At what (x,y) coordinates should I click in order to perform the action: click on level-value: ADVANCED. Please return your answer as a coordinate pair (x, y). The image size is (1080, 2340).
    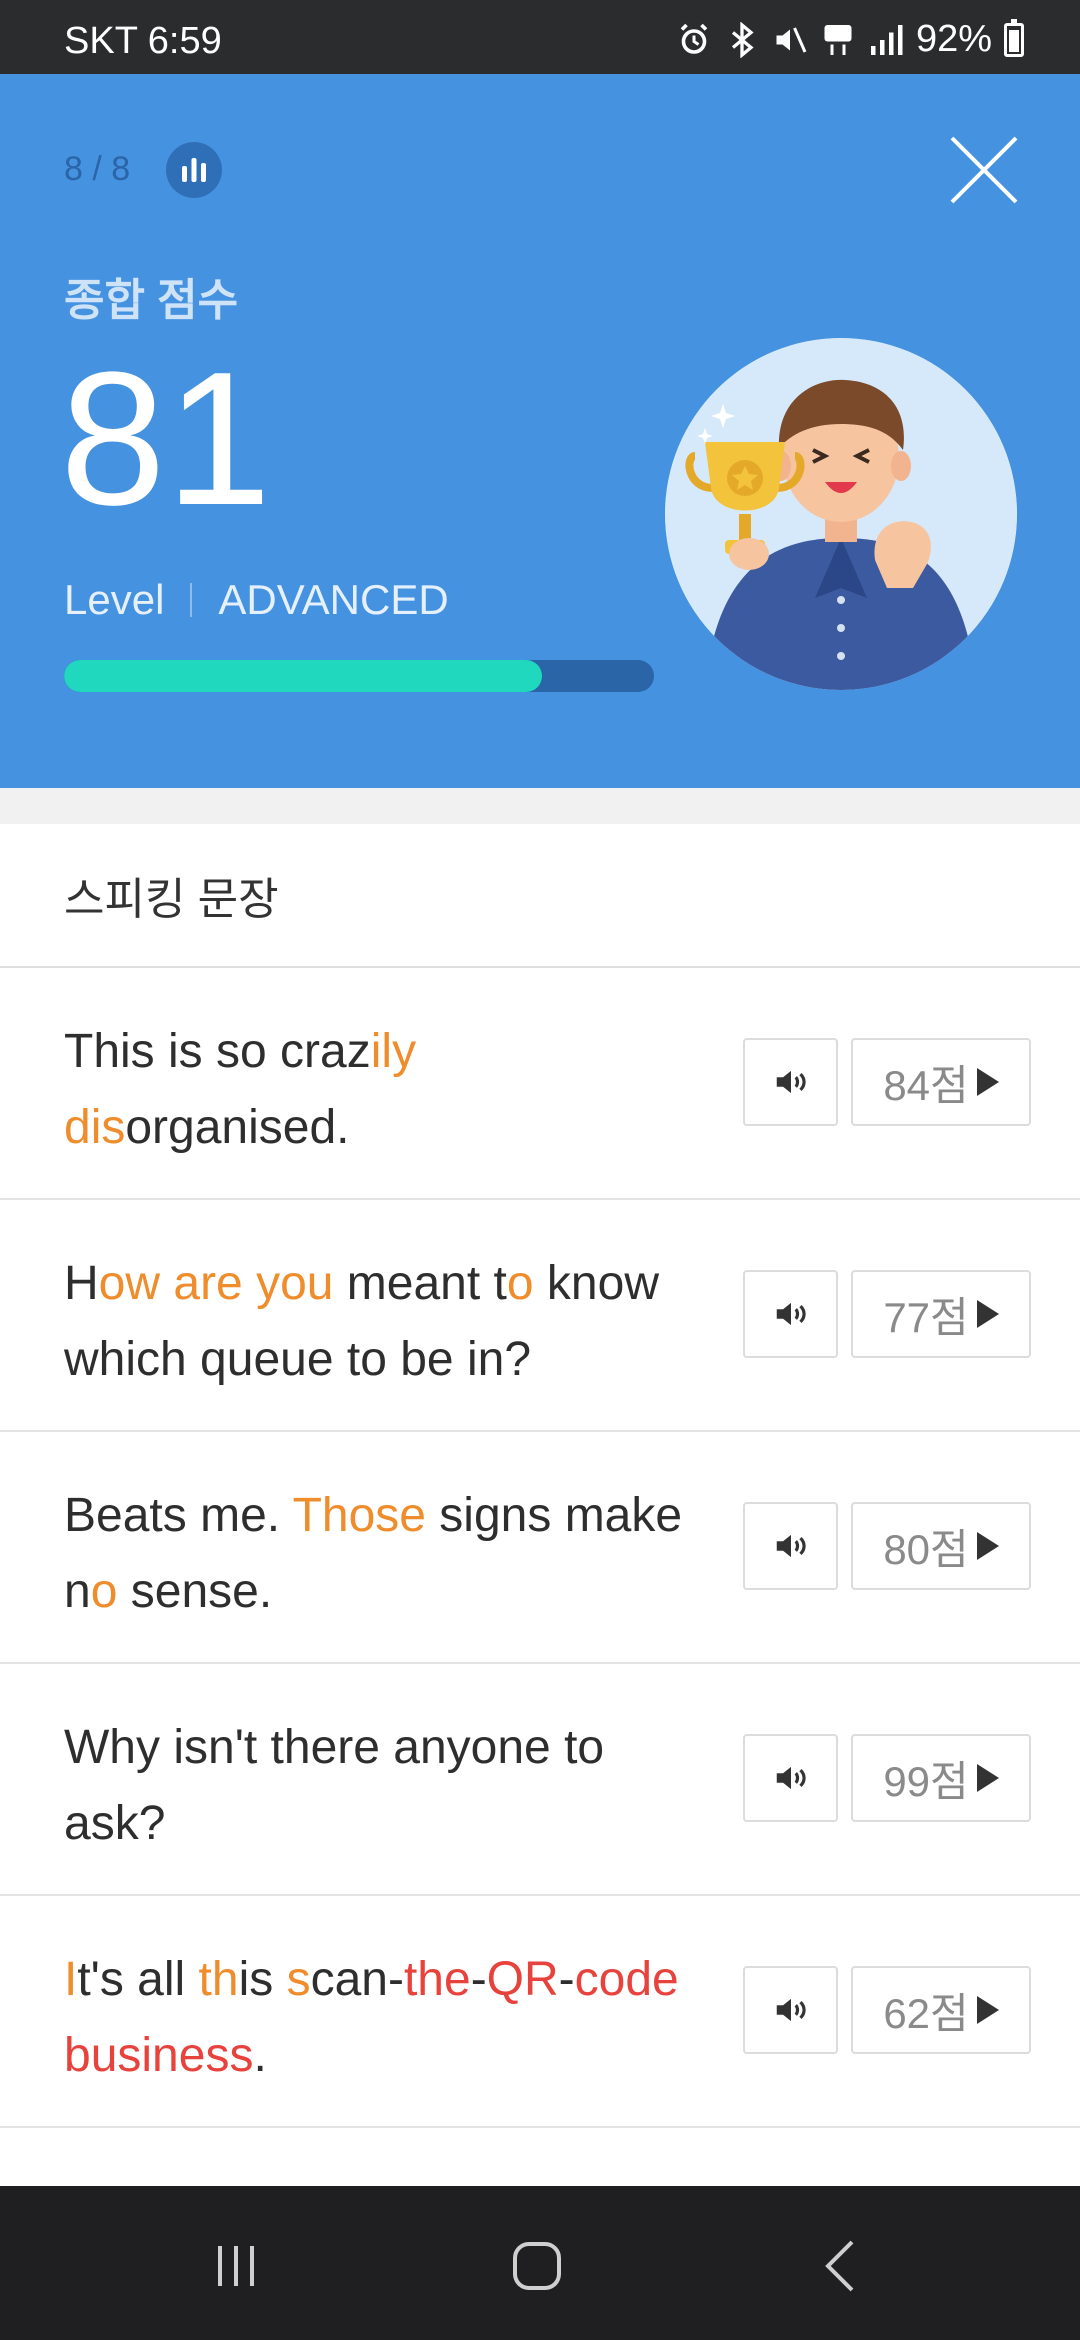
    Looking at the image, I should click on (333, 599).